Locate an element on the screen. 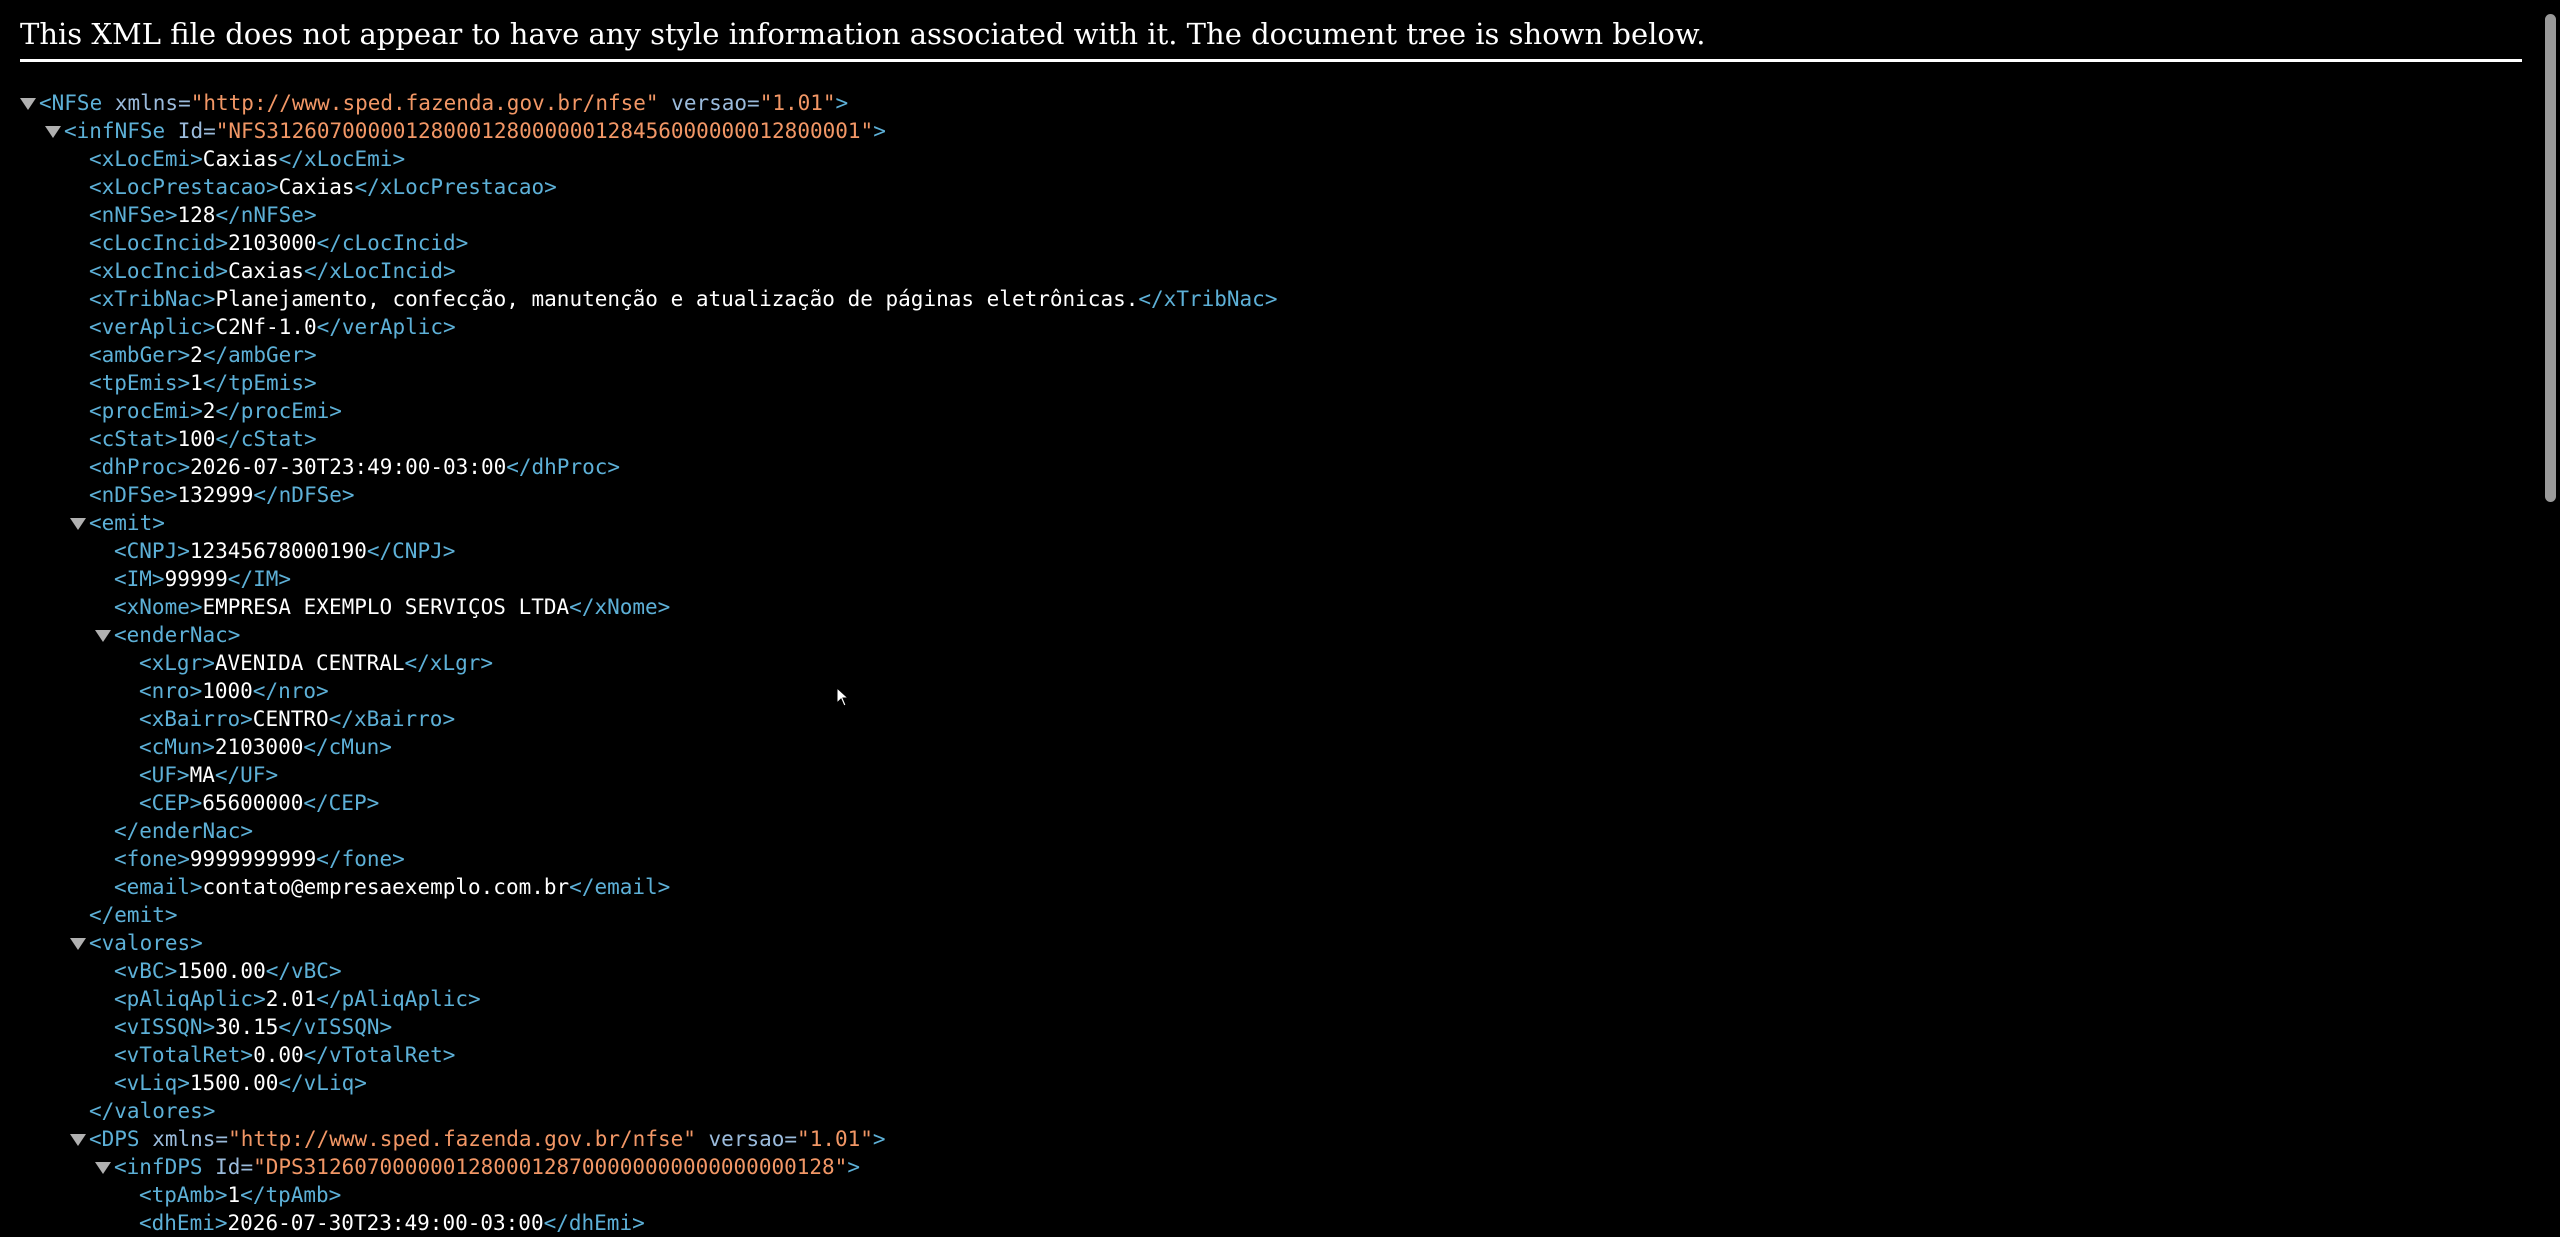 The width and height of the screenshot is (2560, 1237). xml-tree-line: <CNPJ>12345678000190</CNPJ> is located at coordinates (1275, 551).